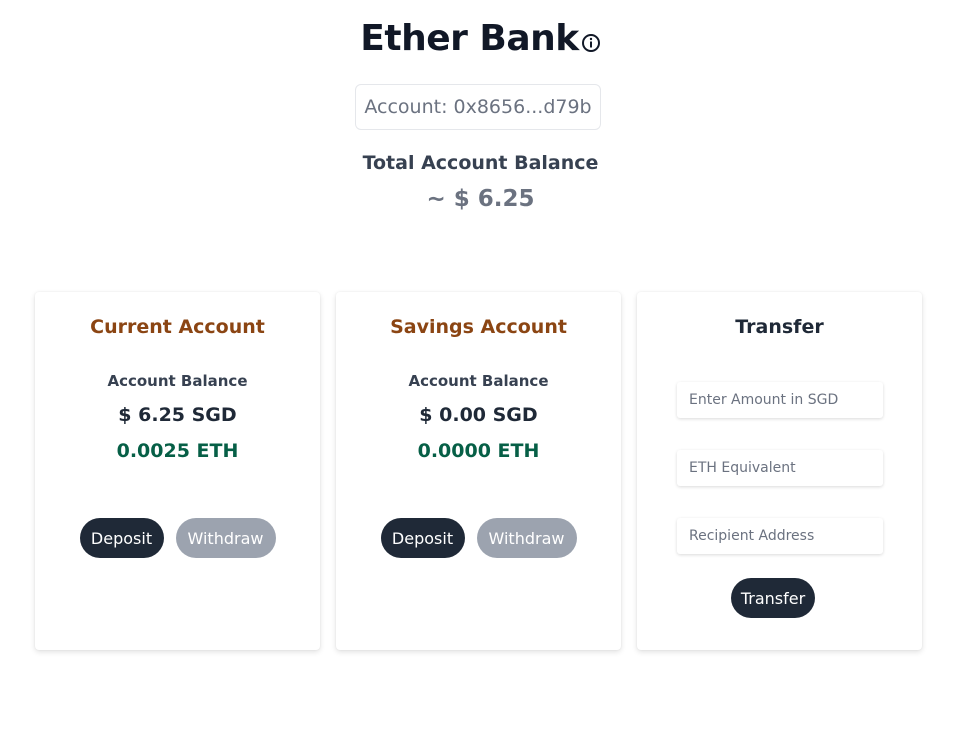  I want to click on total-balance-value: ~ $ 6.25, so click(480, 199).